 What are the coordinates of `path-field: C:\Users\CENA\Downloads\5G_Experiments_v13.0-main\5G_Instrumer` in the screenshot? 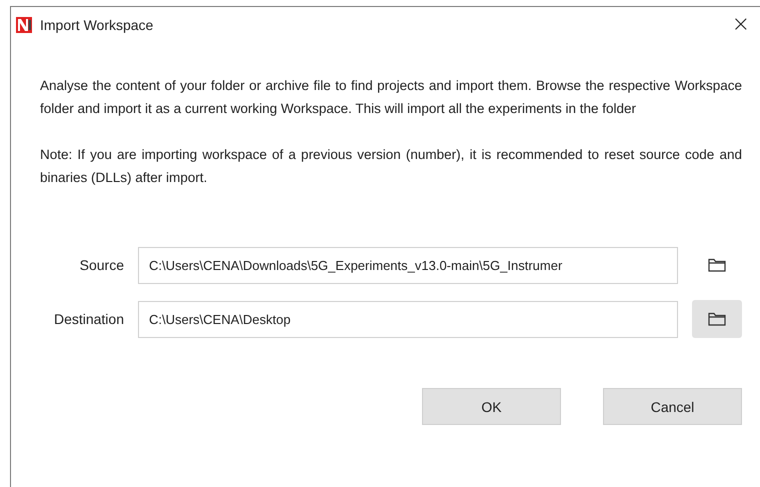 It's located at (408, 265).